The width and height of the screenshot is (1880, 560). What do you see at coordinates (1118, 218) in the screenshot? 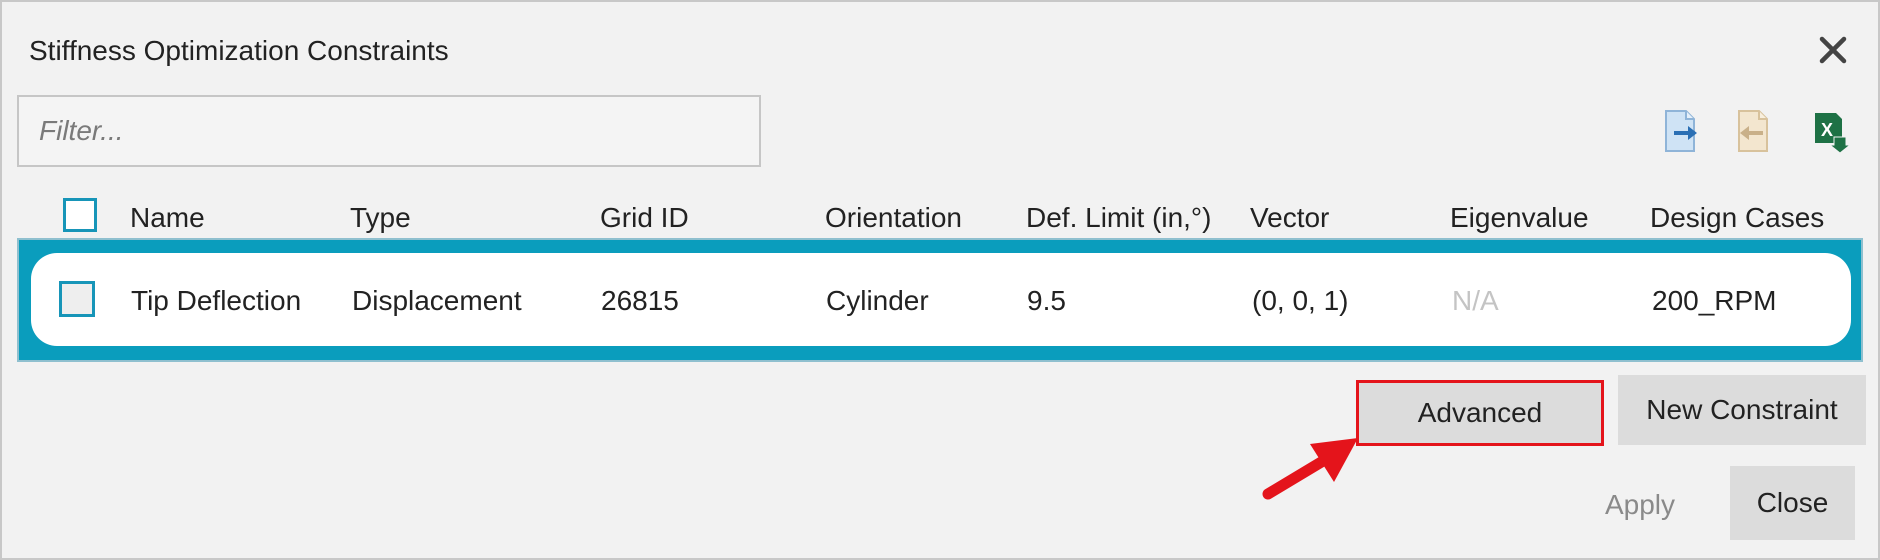
I see `column-header-def-limit: Def. Limit (in,°)` at bounding box center [1118, 218].